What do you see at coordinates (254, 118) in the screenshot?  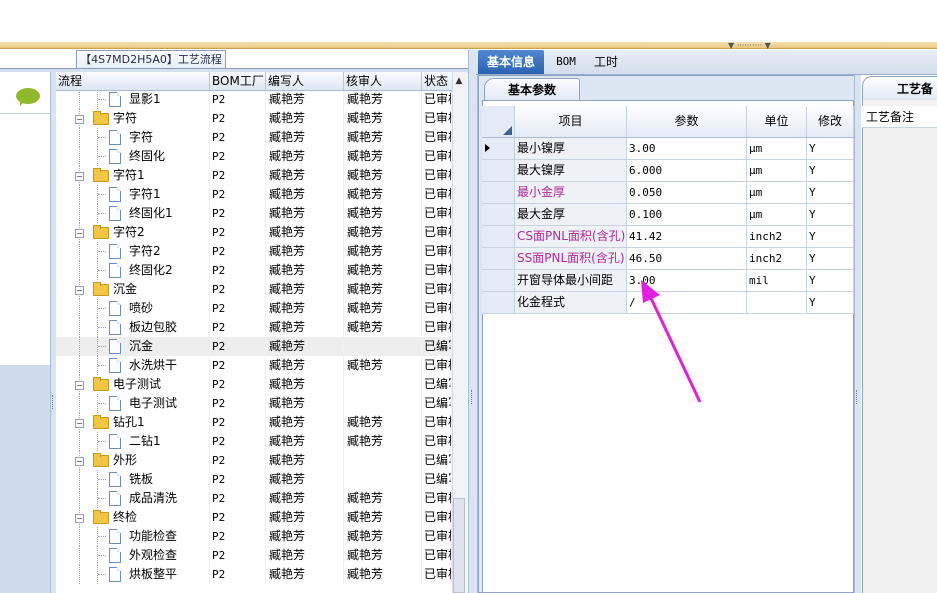 I see `tree-row: −字符P2臧艳芳臧艳芳已审核` at bounding box center [254, 118].